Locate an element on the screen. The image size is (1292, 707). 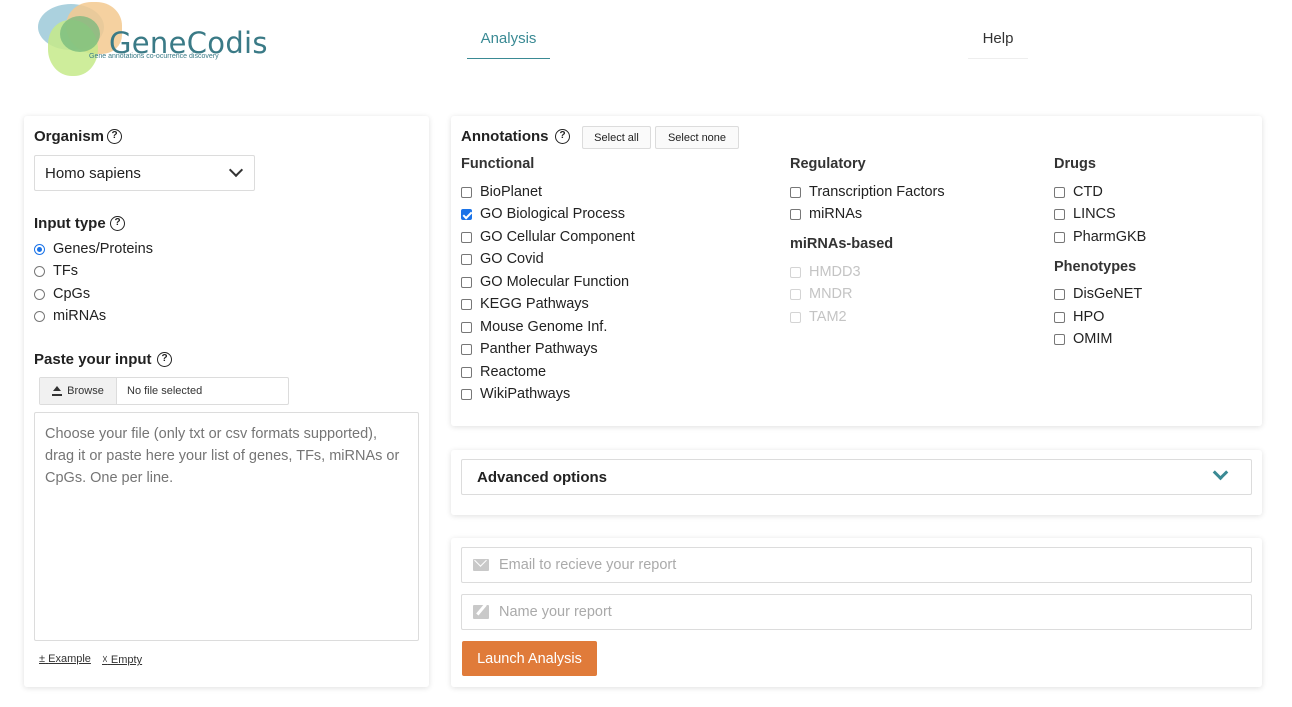
checkbox-label: GO Biological Process is located at coordinates (553, 214).